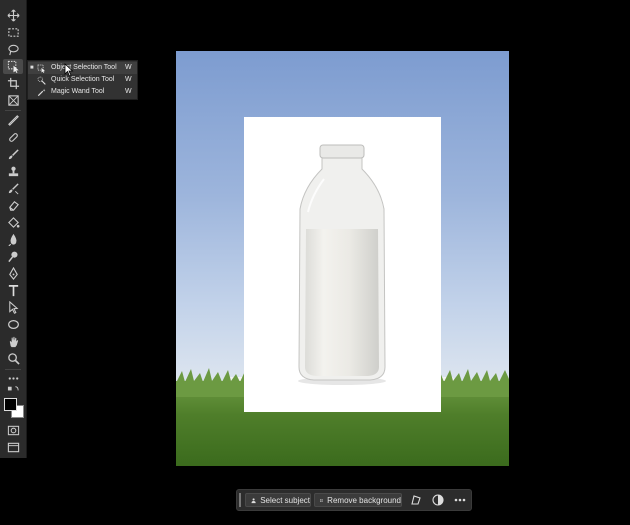 The width and height of the screenshot is (630, 525). What do you see at coordinates (253, 500) in the screenshot?
I see `select-subject-icon` at bounding box center [253, 500].